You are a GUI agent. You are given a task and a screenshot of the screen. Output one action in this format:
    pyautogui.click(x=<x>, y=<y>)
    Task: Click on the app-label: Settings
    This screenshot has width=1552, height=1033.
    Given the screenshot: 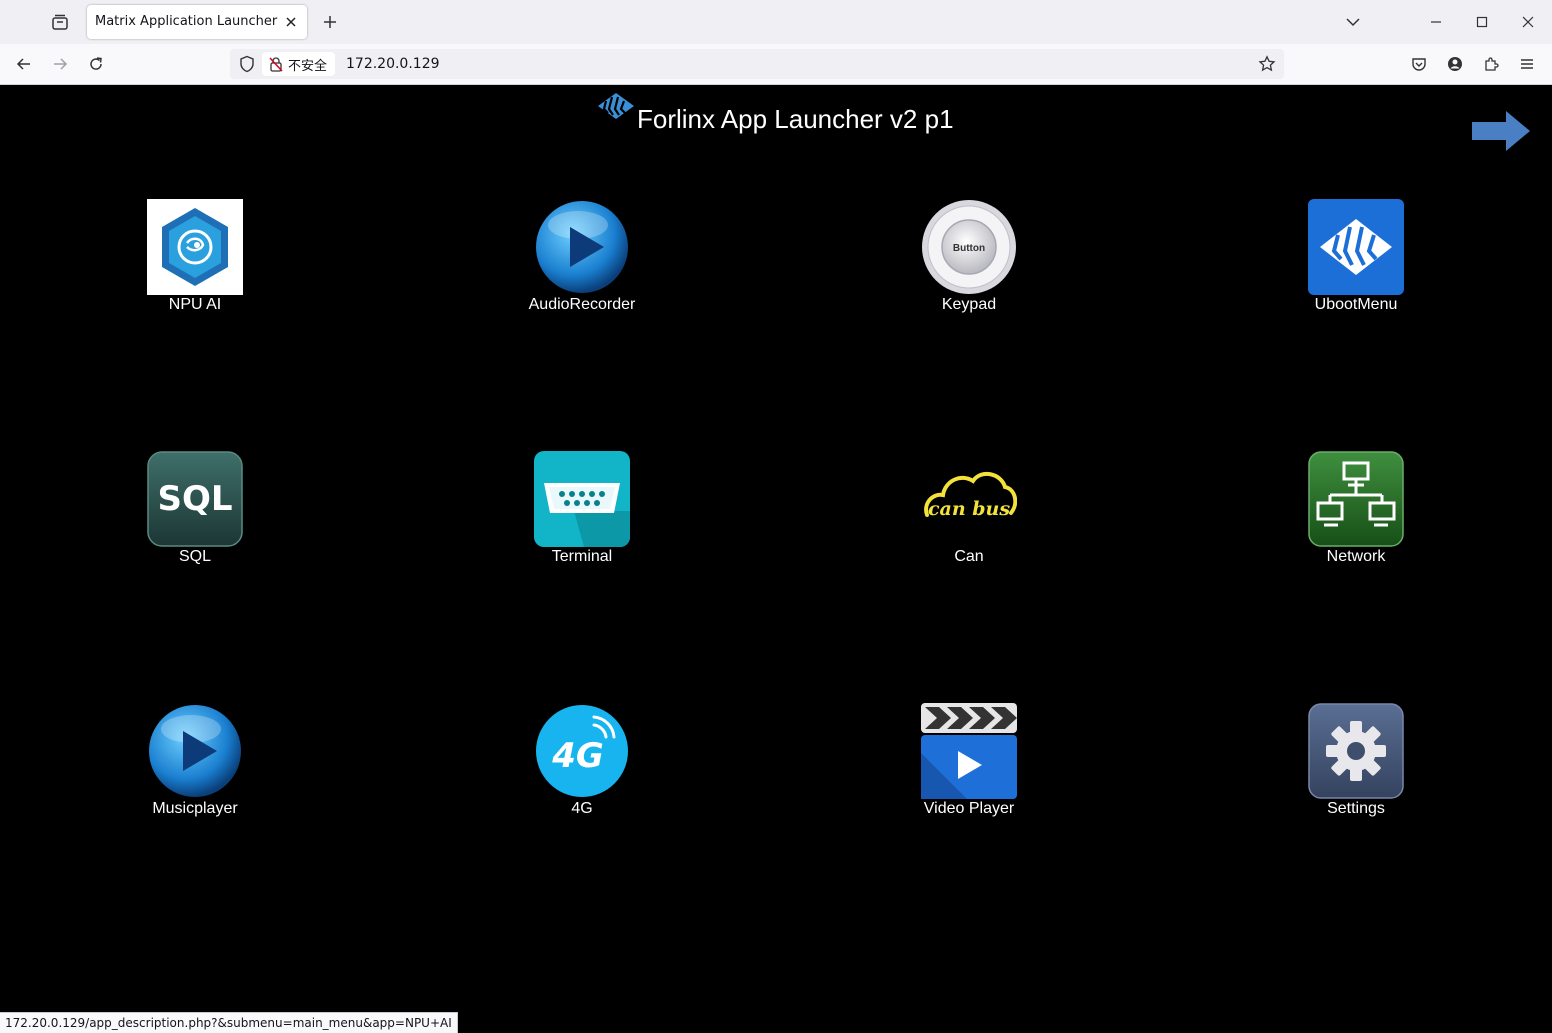 What is the action you would take?
    pyautogui.click(x=1356, y=808)
    